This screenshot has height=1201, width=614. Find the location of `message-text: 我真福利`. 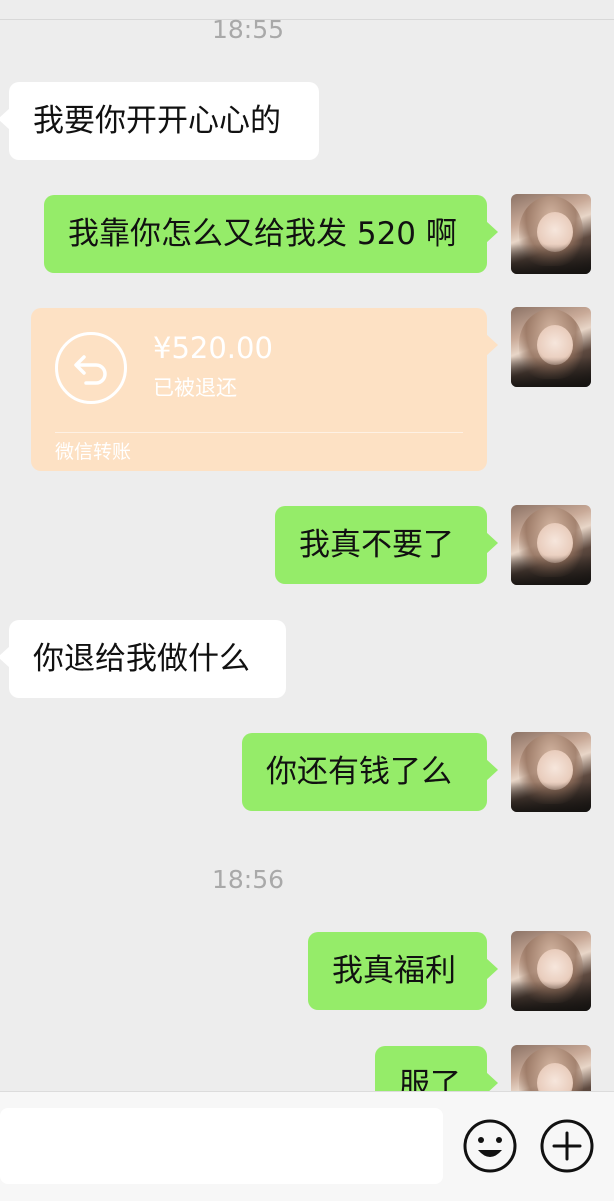

message-text: 我真福利 is located at coordinates (394, 971).